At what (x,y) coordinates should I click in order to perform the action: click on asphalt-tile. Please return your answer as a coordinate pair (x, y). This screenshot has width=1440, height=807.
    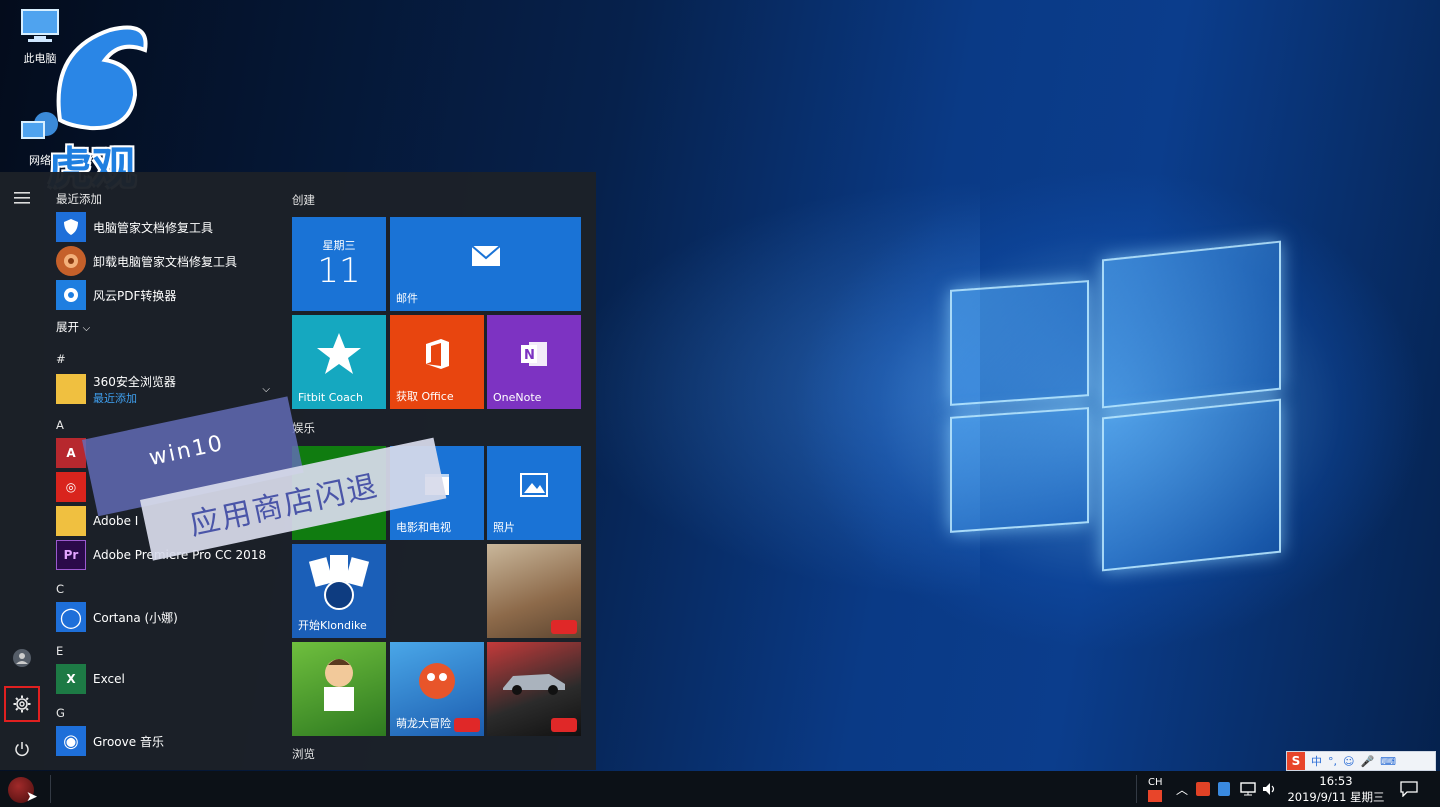
    Looking at the image, I should click on (534, 689).